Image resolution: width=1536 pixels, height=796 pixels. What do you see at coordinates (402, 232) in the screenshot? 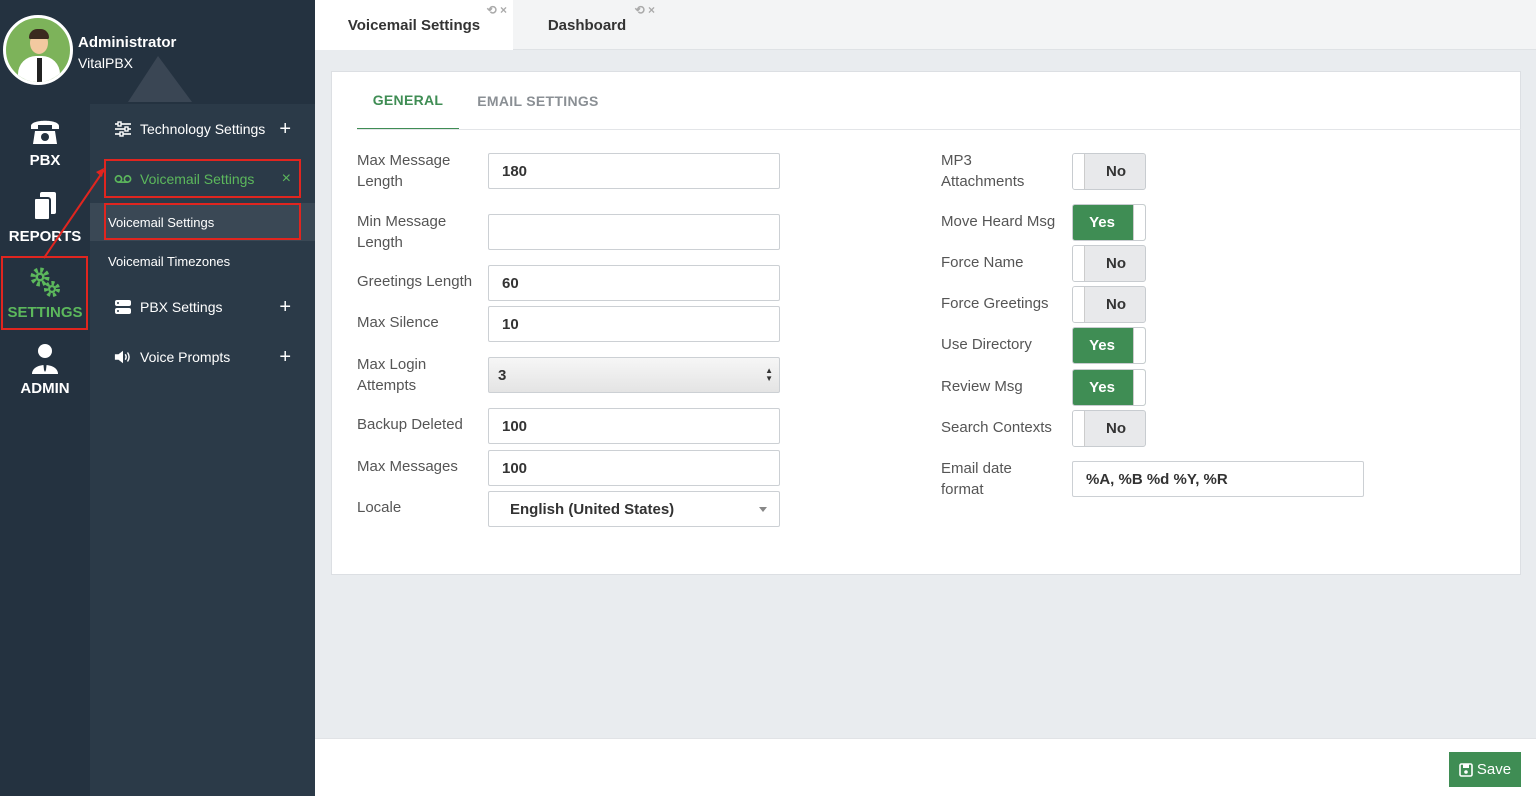
I see `label-min-message-length: Min Message Length` at bounding box center [402, 232].